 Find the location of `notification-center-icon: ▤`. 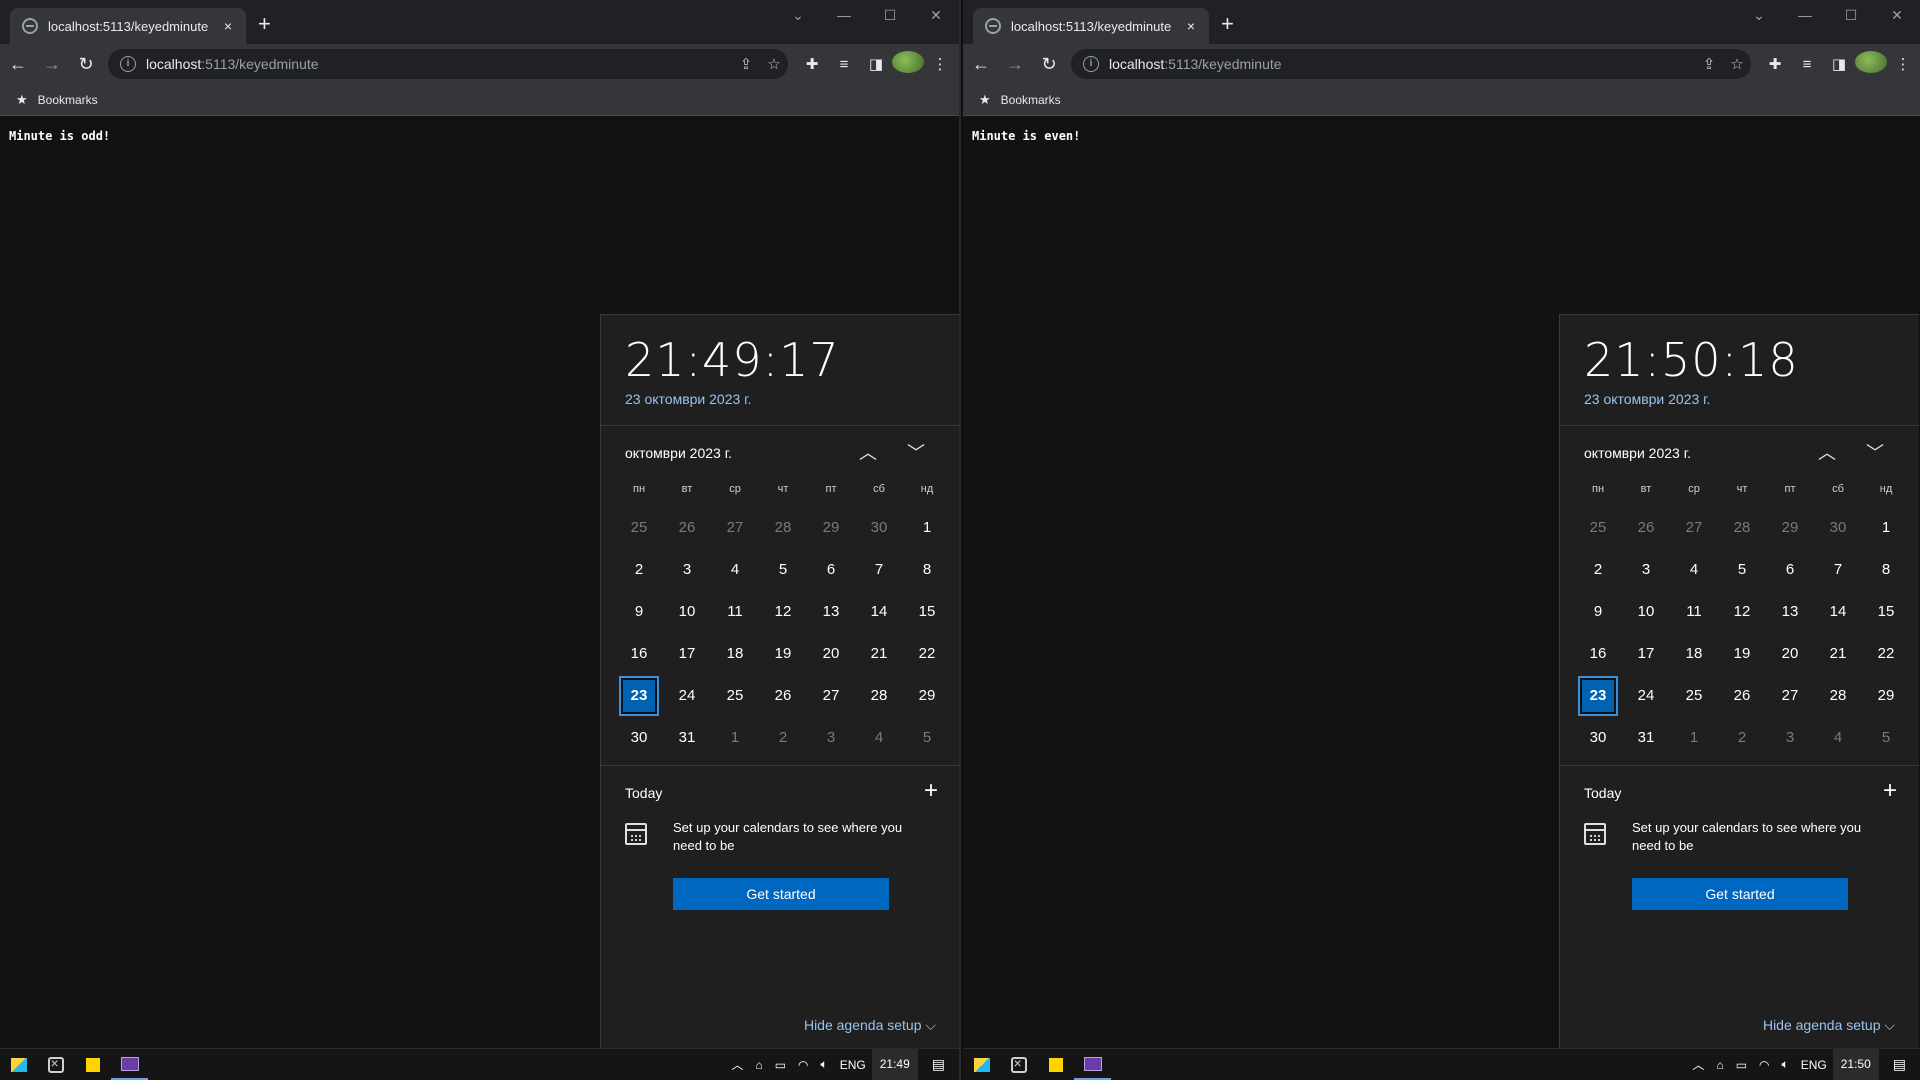

notification-center-icon: ▤ is located at coordinates (1899, 1064).